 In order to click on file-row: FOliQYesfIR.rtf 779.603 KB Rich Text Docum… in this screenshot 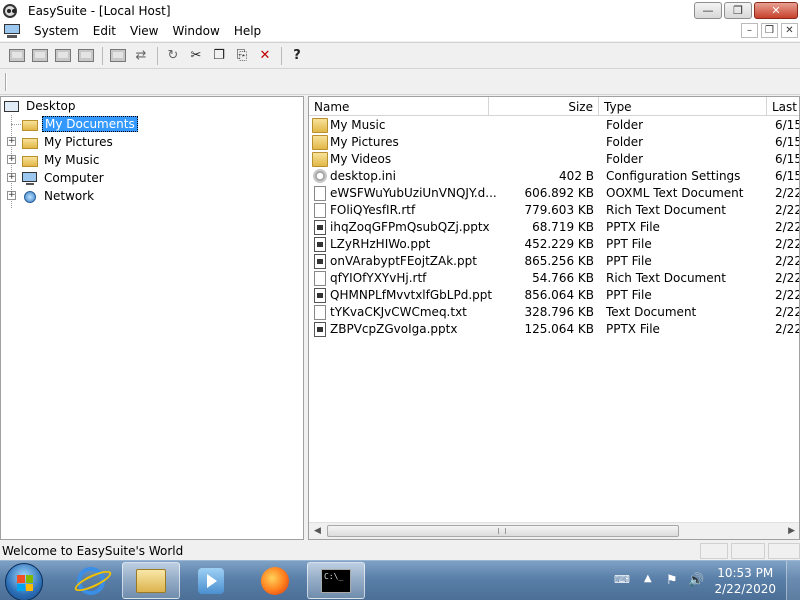, I will do `click(554, 210)`.